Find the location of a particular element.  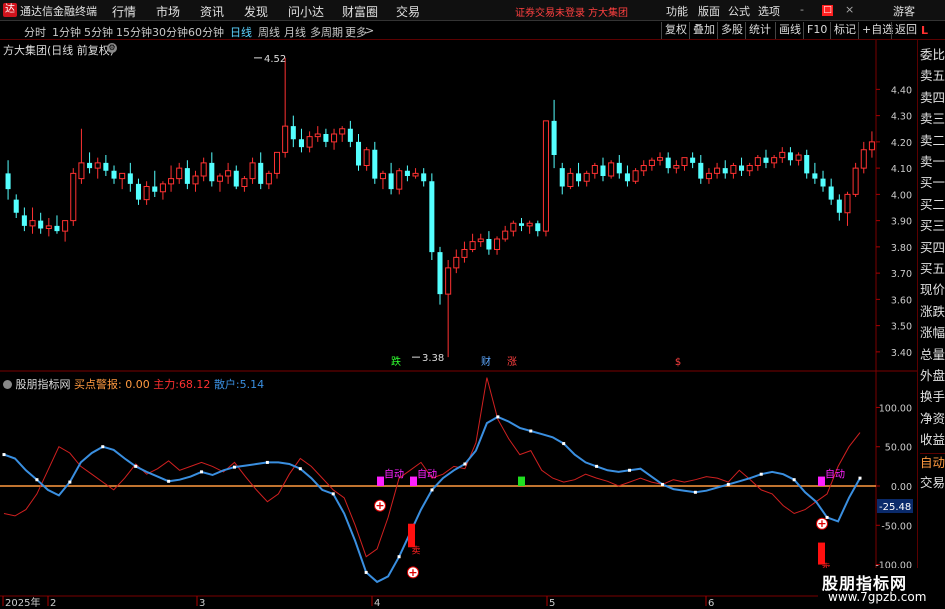

period-7: 周线 is located at coordinates (269, 32).